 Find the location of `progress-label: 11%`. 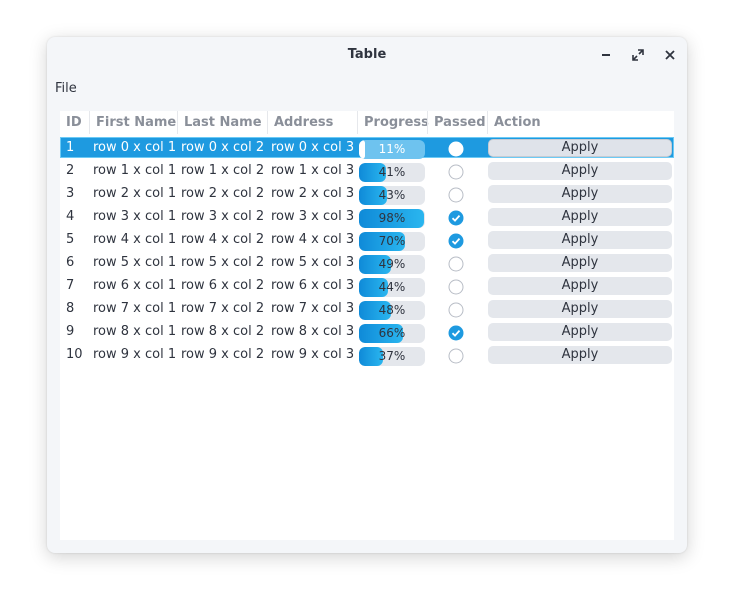

progress-label: 11% is located at coordinates (392, 149).